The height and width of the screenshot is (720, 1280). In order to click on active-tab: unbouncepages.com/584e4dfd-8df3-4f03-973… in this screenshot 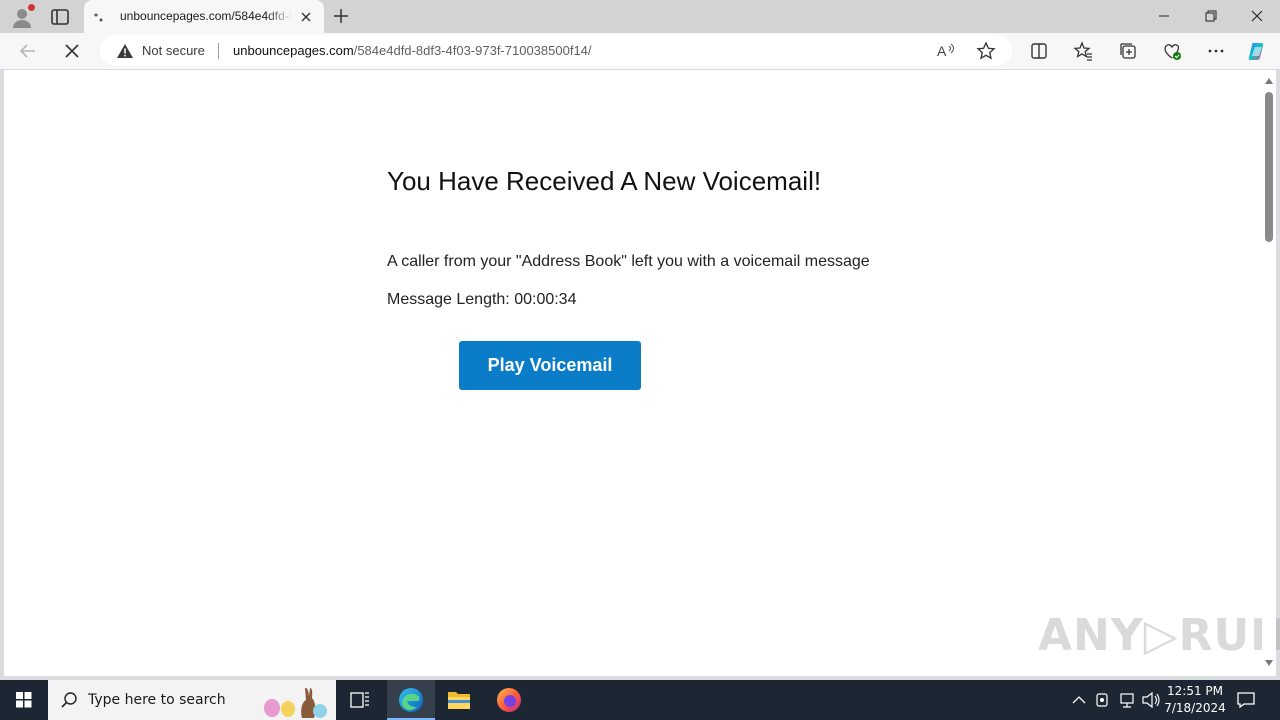, I will do `click(204, 16)`.